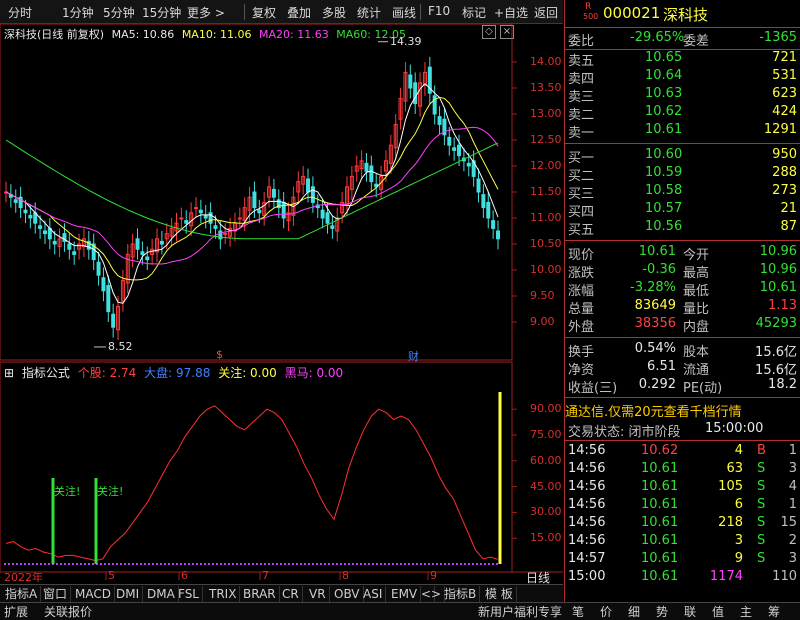 The width and height of the screenshot is (800, 620). What do you see at coordinates (264, 12) in the screenshot?
I see `toolbar-fuquan: 复权` at bounding box center [264, 12].